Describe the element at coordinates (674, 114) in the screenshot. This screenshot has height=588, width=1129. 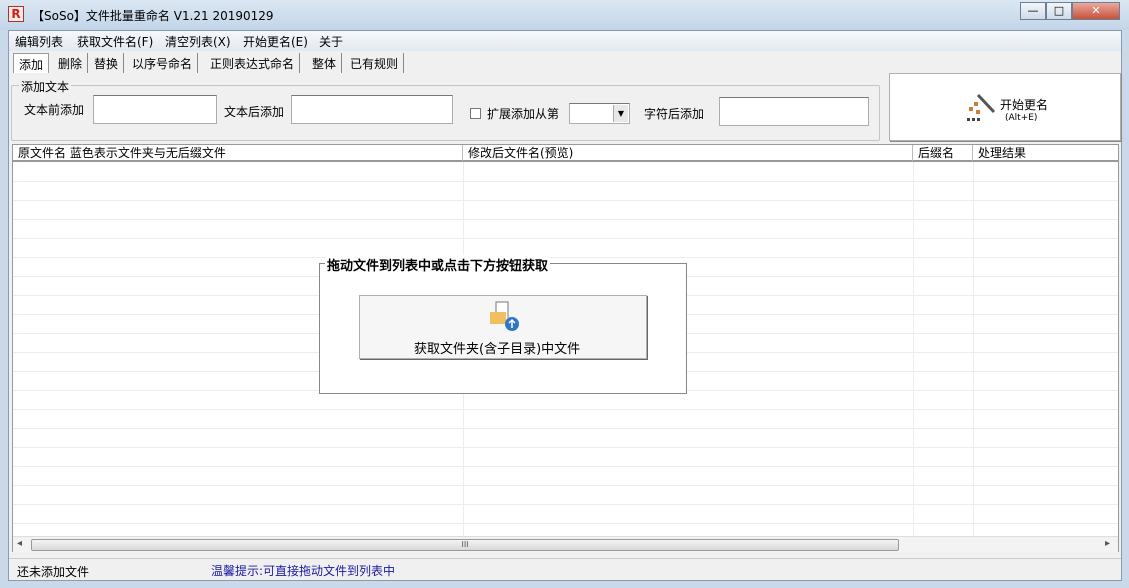
I see `after-char-label: 字符后添加` at that location.